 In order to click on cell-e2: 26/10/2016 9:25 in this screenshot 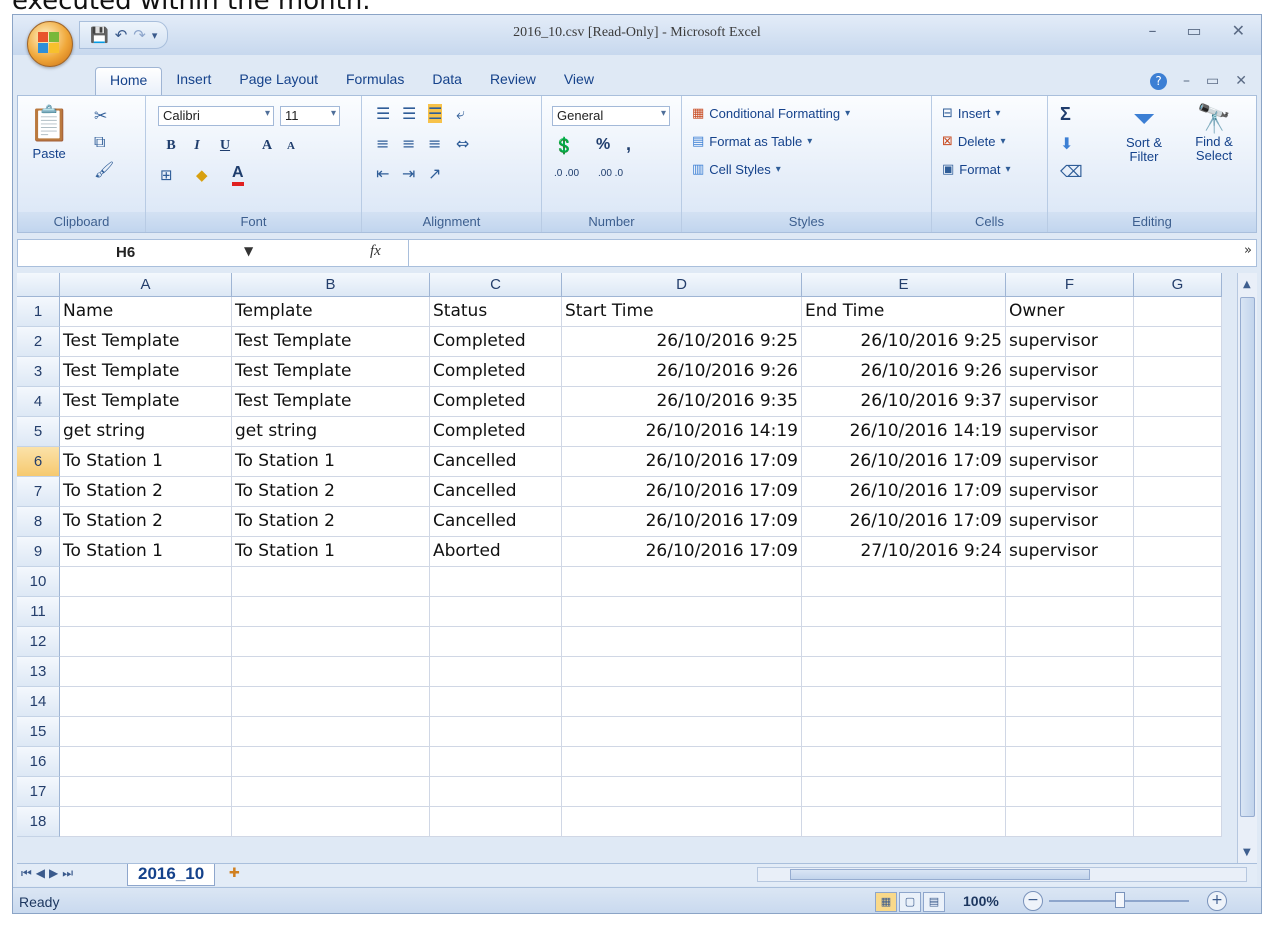, I will do `click(904, 342)`.